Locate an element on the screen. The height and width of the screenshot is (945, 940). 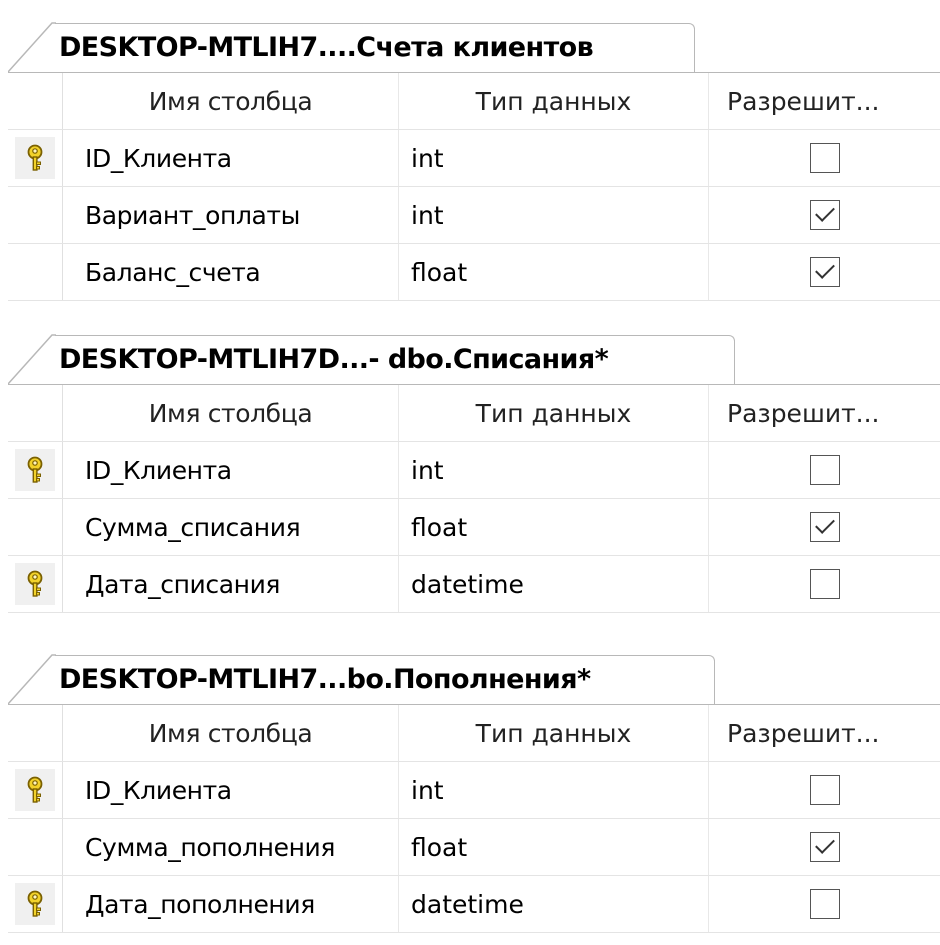
table-row: Дата_списания datetime is located at coordinates (474, 584).